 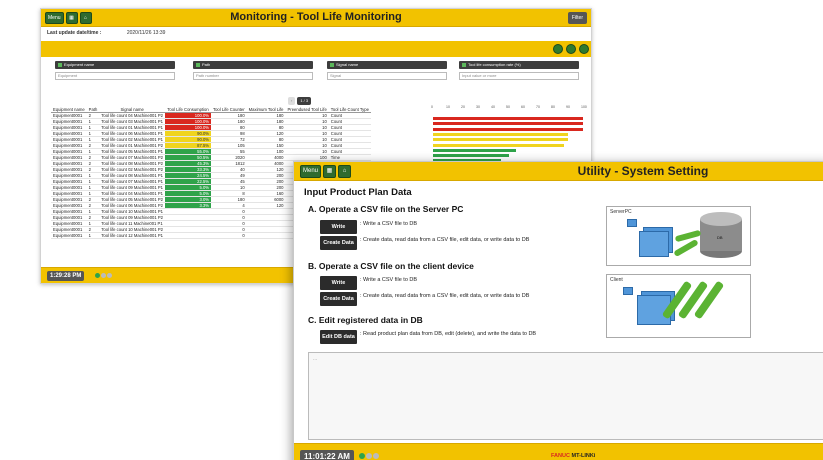 What do you see at coordinates (573, 456) in the screenshot?
I see `brand-logo: FANUC MT-LINKi` at bounding box center [573, 456].